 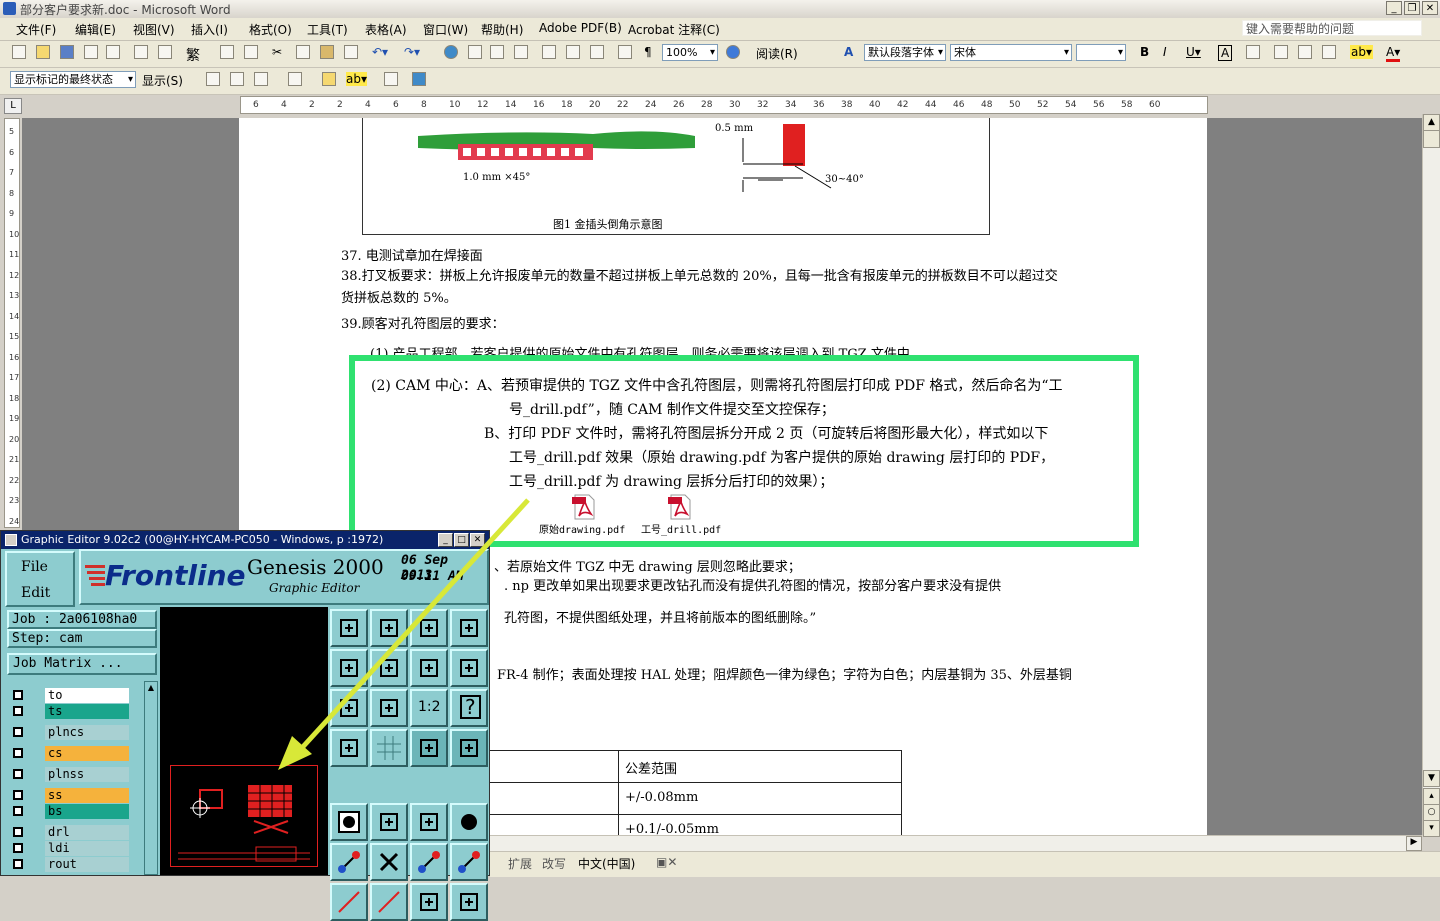 What do you see at coordinates (389, 902) in the screenshot?
I see `draw-edit-icon` at bounding box center [389, 902].